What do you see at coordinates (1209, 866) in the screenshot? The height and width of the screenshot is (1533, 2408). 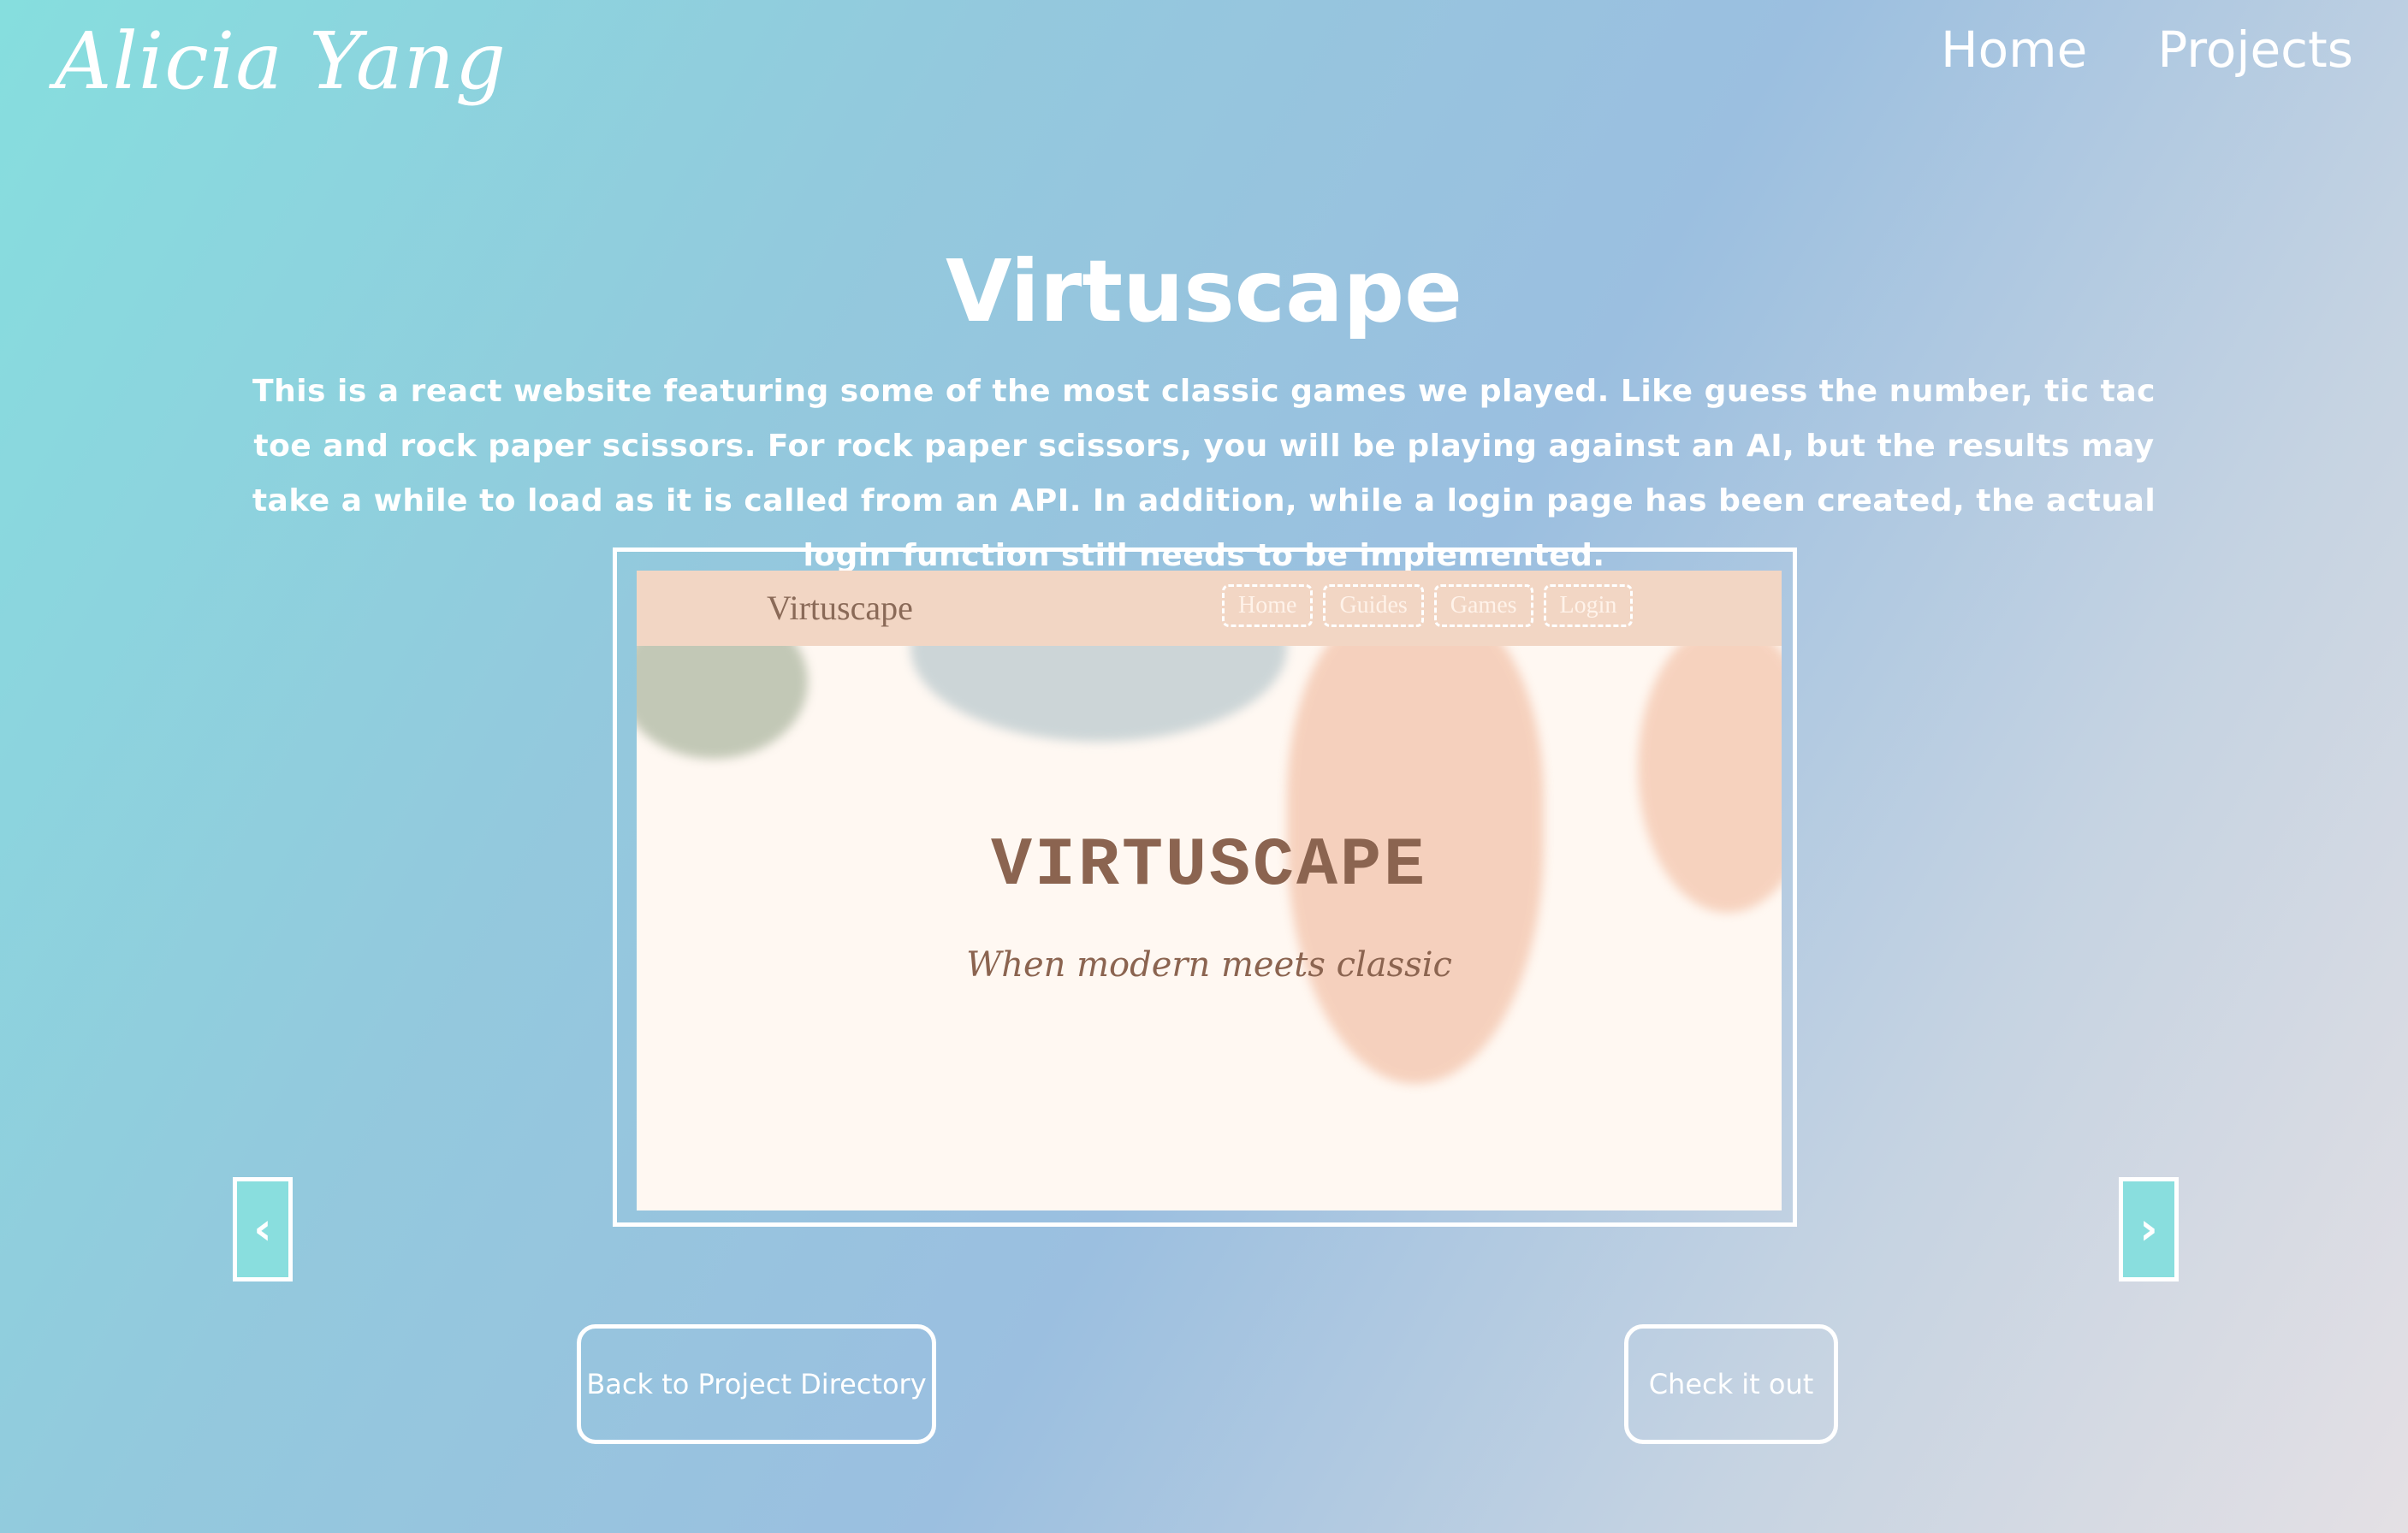 I see `preview-hero-title: VIRTUSCAPE` at bounding box center [1209, 866].